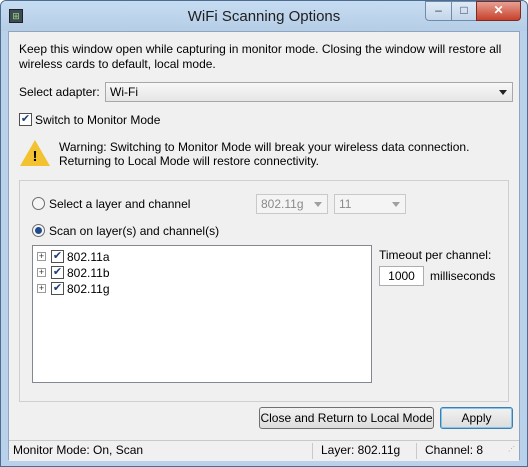  I want to click on tree-item-label: 802.11g, so click(88, 289).